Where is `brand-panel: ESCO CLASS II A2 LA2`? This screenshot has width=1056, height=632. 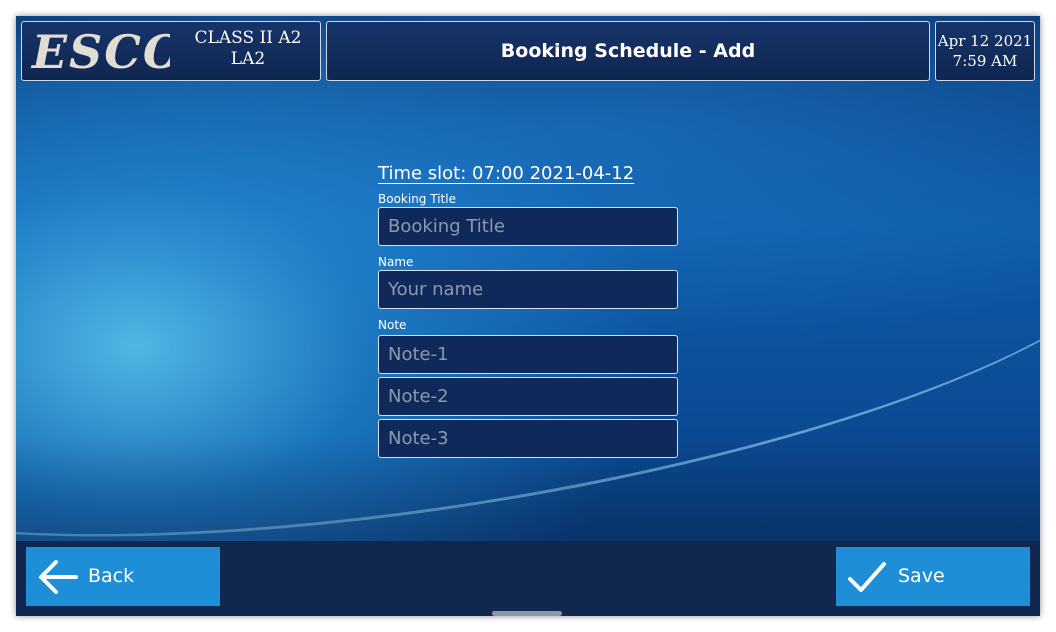
brand-panel: ESCO CLASS II A2 LA2 is located at coordinates (171, 51).